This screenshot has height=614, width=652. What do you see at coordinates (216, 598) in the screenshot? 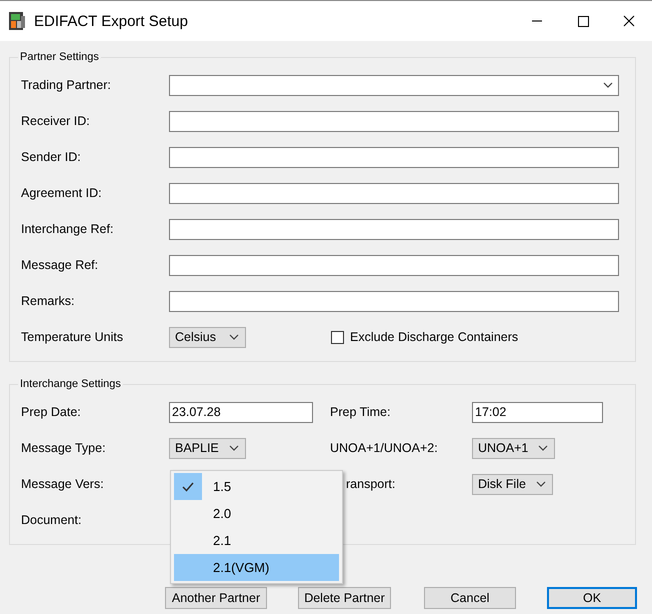
I see `dialog-button: Another Partner` at bounding box center [216, 598].